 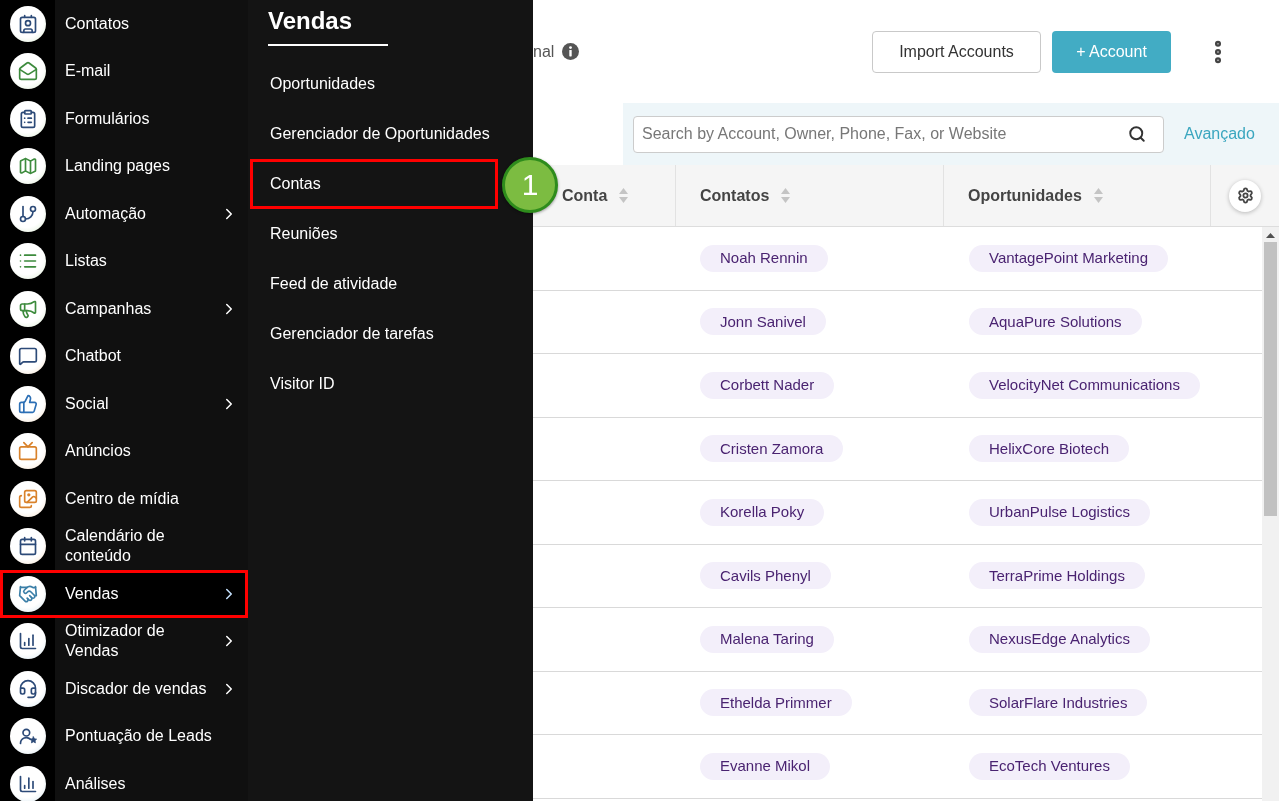 I want to click on clipboard-icon, so click(x=28, y=118).